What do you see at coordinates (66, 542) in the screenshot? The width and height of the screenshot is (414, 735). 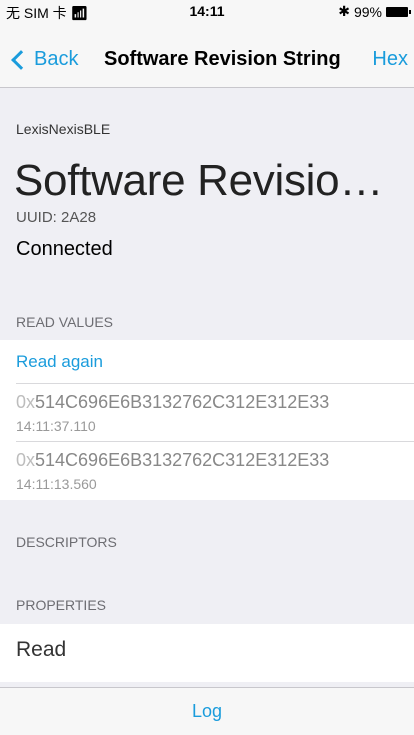 I see `descriptors-header: DESCRIPTORS` at bounding box center [66, 542].